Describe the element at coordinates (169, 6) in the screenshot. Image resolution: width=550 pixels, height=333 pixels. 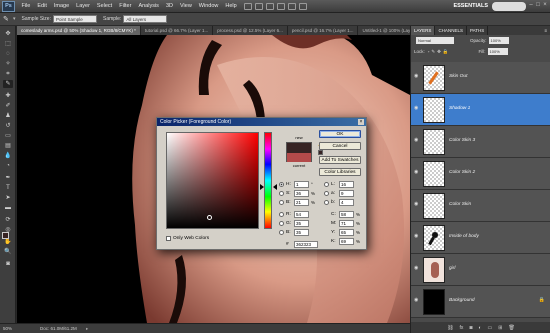
I see `menu-3d: 3D` at that location.